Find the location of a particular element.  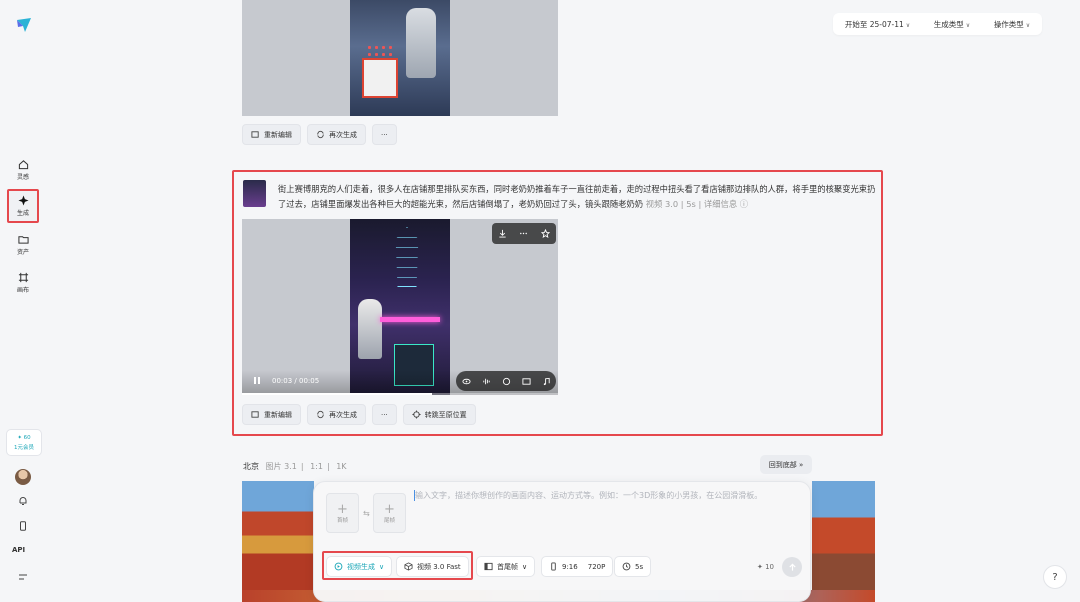

sidebar-item-generate: 生成 is located at coordinates (23, 206).